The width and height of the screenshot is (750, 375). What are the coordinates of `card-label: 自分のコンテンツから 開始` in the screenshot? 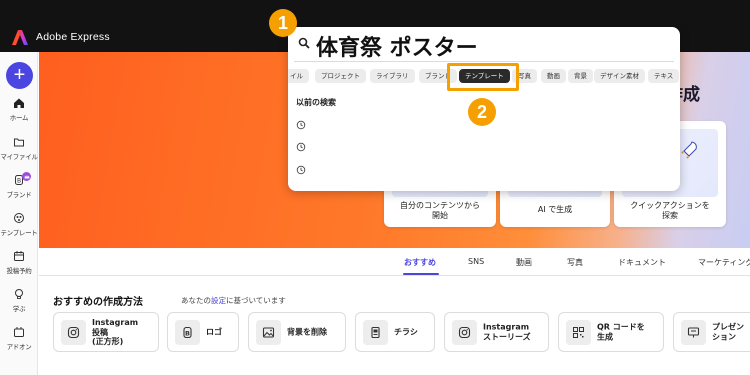 It's located at (440, 210).